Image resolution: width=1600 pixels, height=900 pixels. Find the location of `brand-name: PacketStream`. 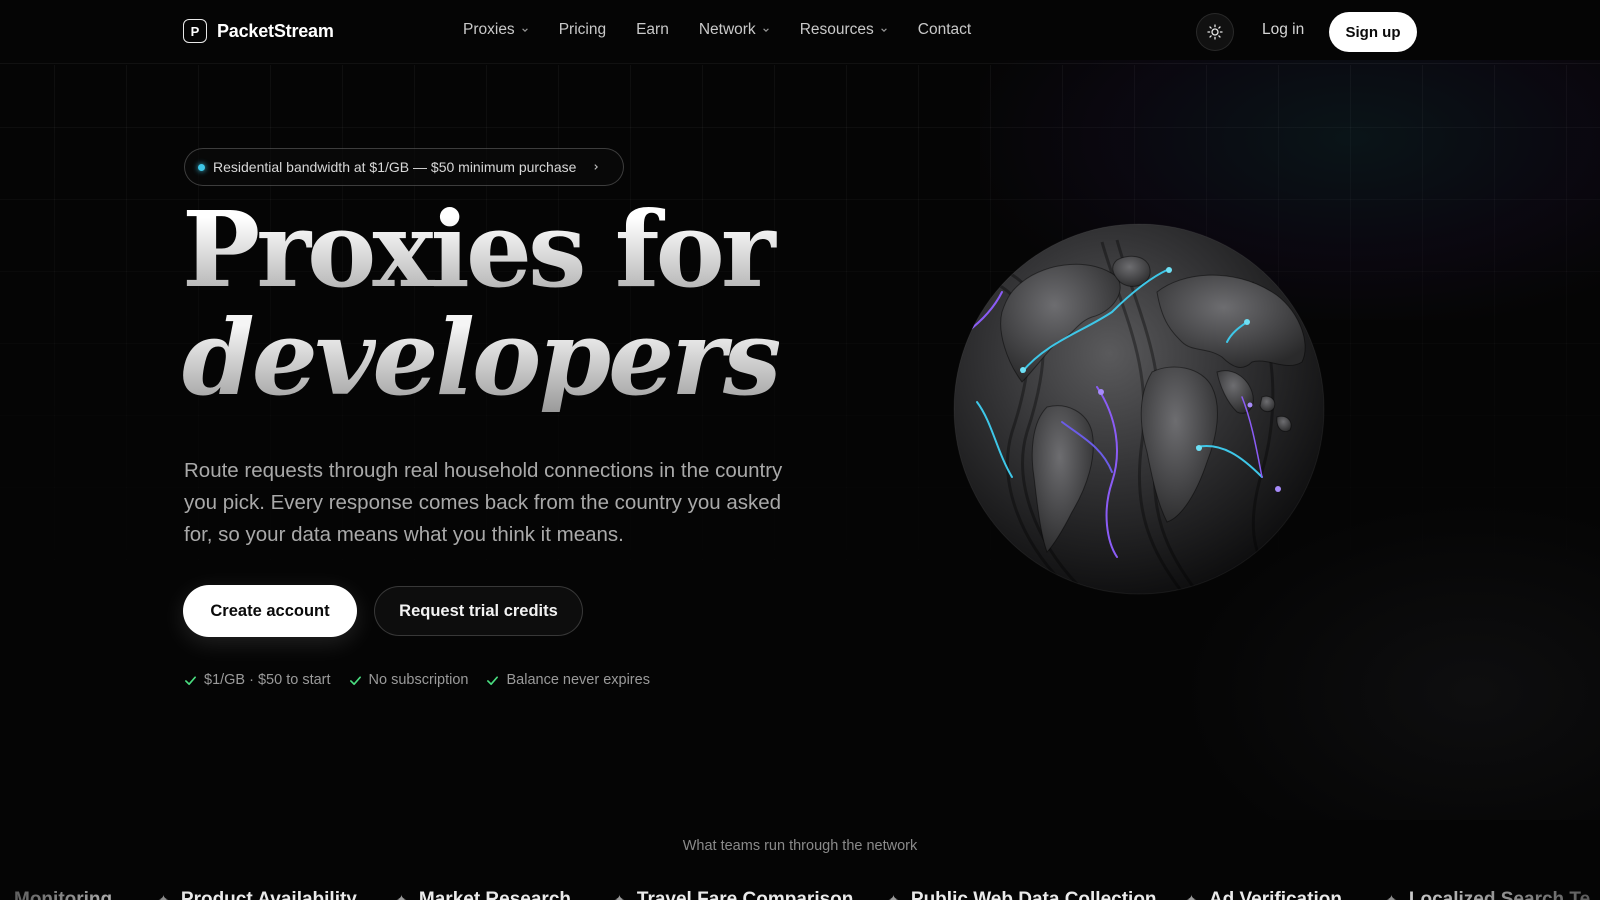

brand-name: PacketStream is located at coordinates (275, 30).